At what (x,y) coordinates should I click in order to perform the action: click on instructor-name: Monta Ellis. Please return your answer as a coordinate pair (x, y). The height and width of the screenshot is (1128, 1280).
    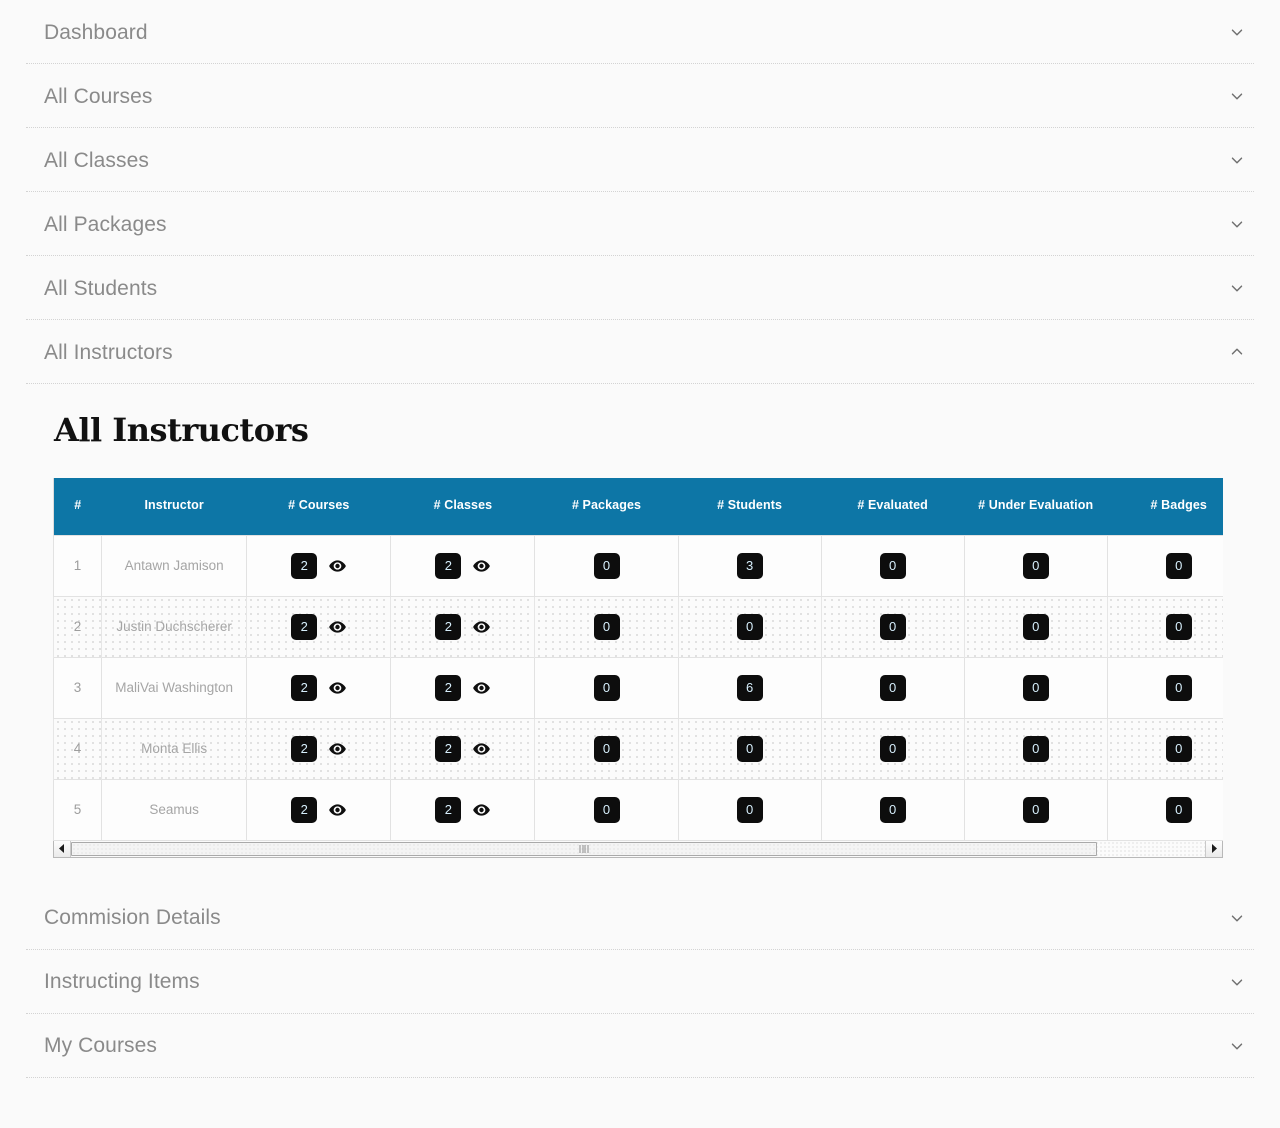
    Looking at the image, I should click on (174, 748).